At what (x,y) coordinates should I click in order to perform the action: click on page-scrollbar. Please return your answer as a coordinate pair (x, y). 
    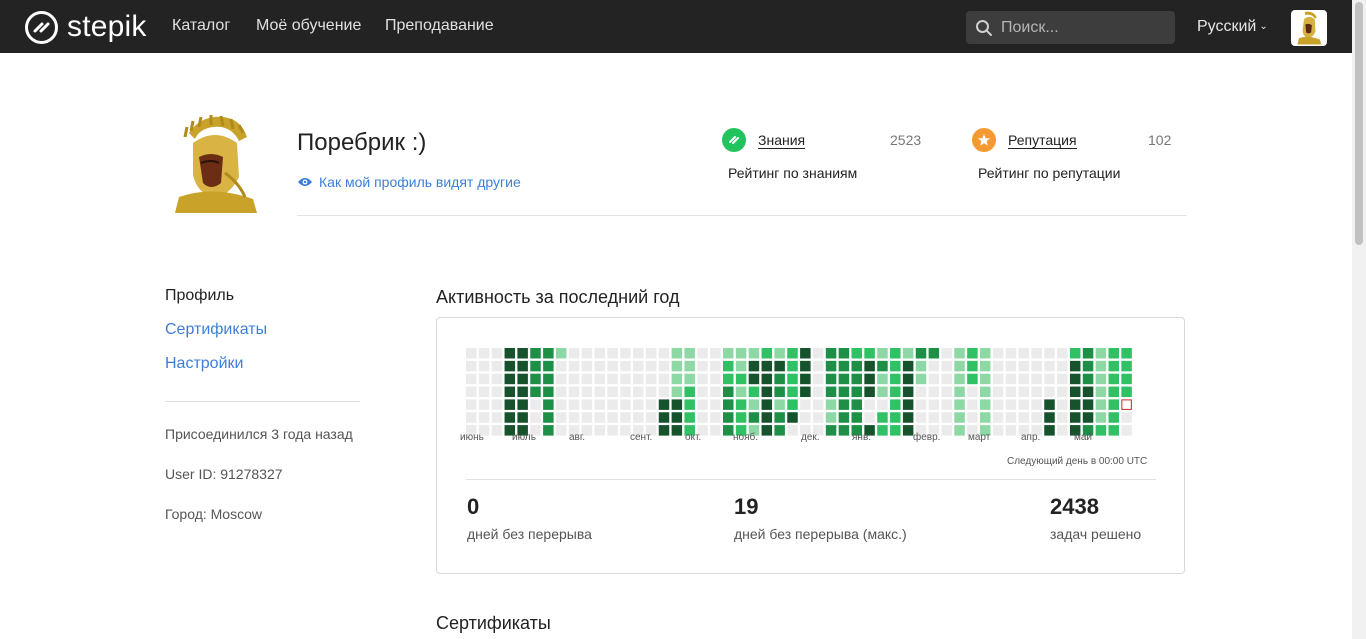
    Looking at the image, I should click on (1359, 319).